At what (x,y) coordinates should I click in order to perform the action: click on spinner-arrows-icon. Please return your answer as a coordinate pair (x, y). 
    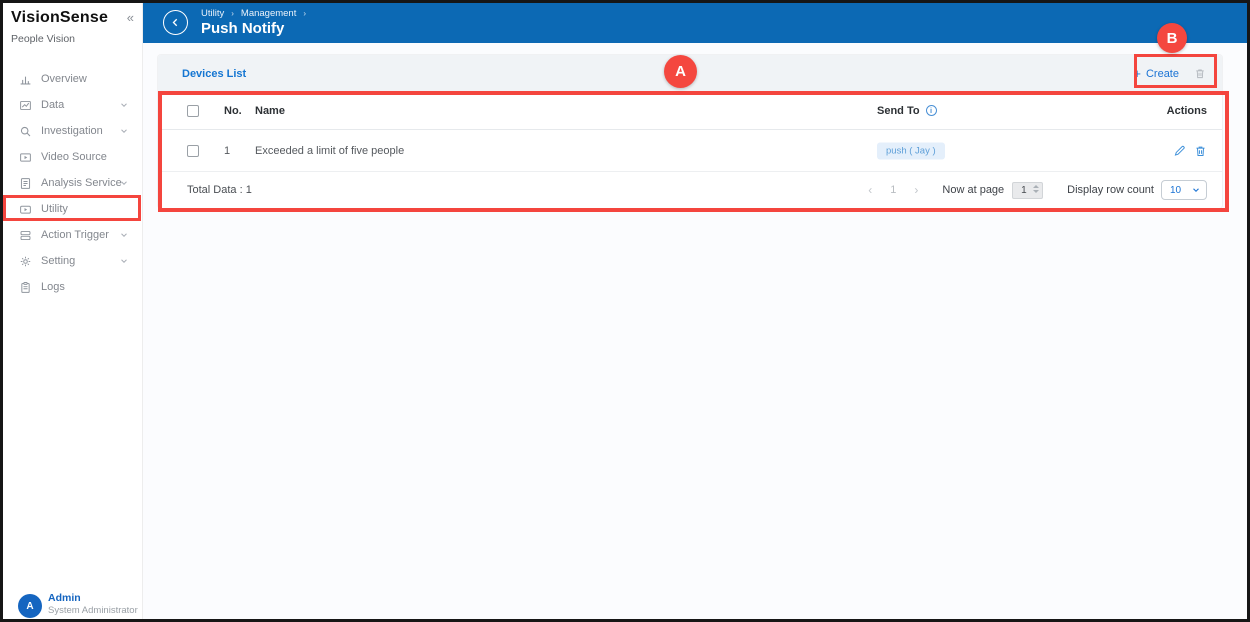
    Looking at the image, I should click on (1036, 188).